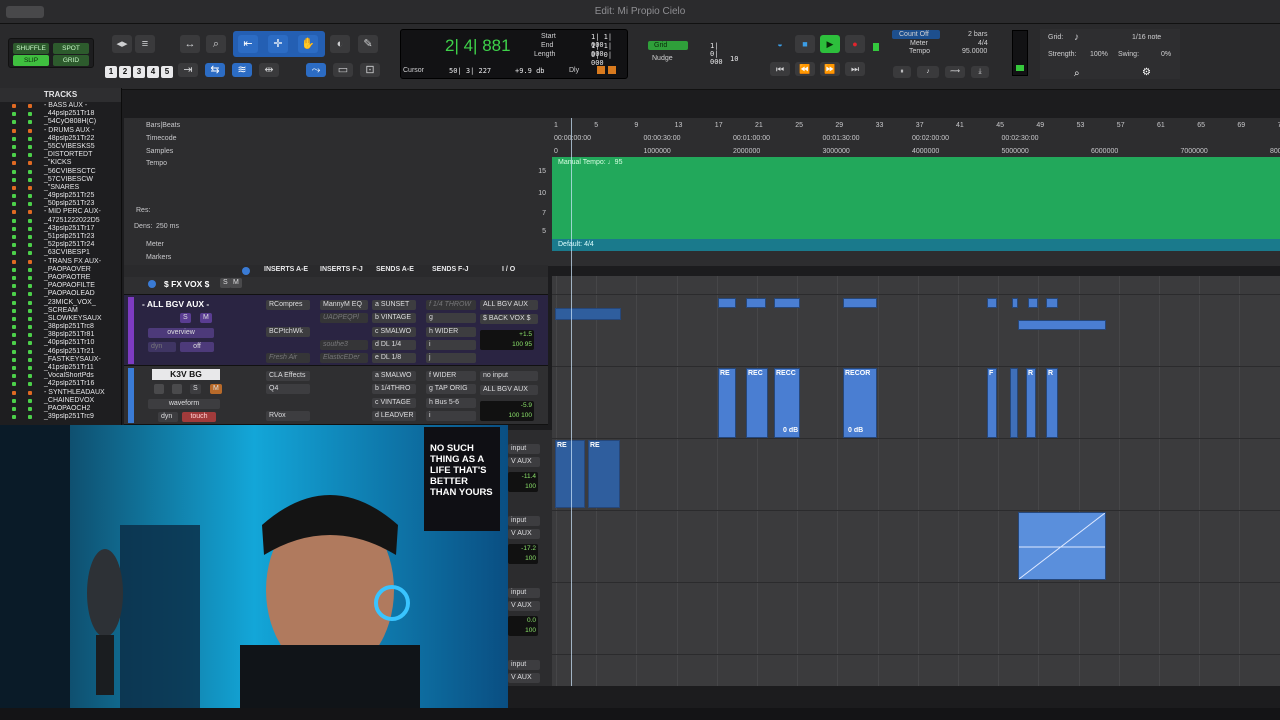 The width and height of the screenshot is (1280, 720). I want to click on tempo-lane: Manual Tempo: ♩95, so click(916, 198).